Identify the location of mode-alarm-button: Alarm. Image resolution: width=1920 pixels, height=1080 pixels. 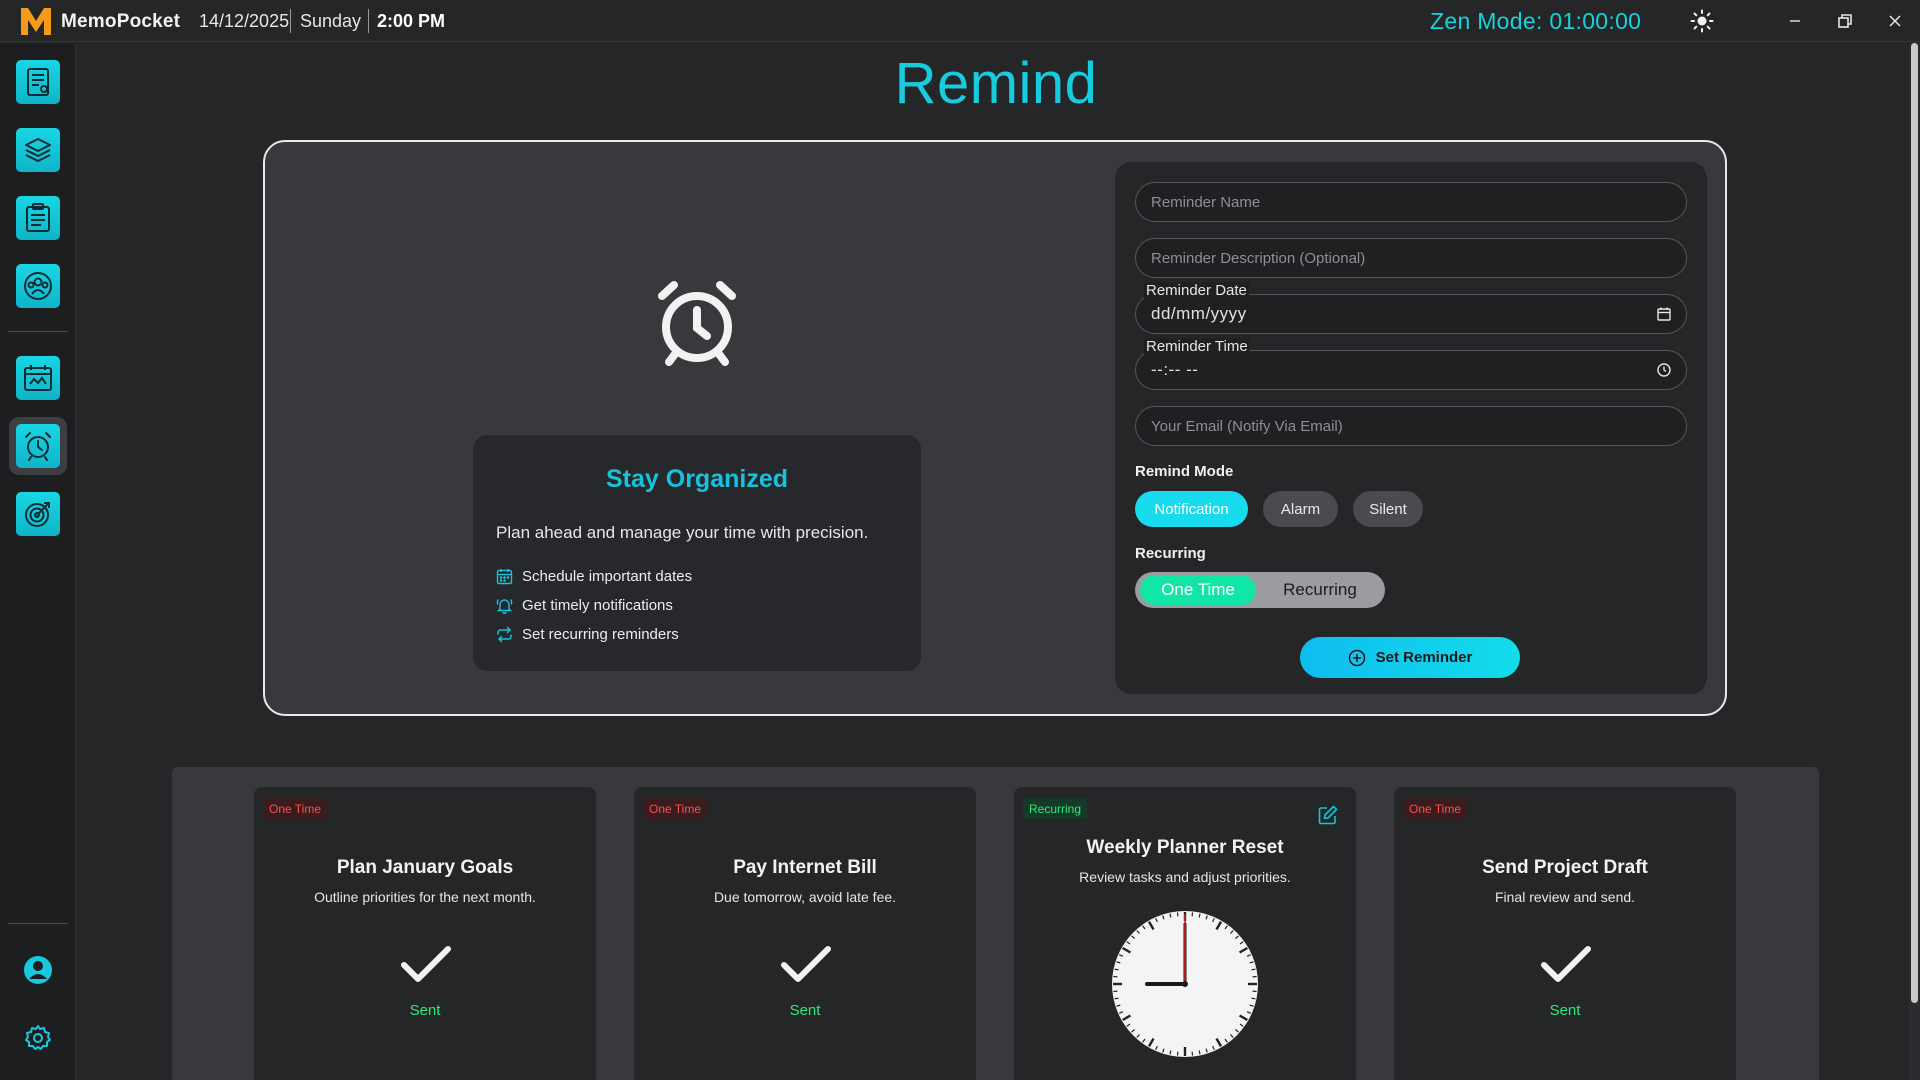
(1300, 509).